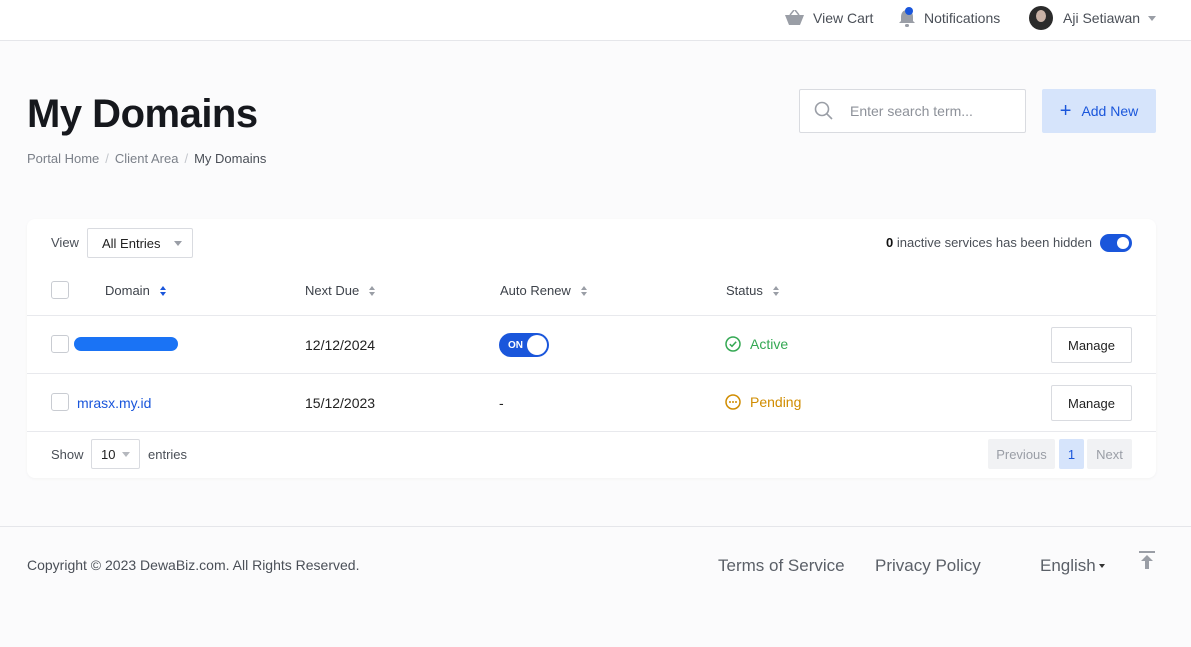  I want to click on search-icon, so click(823, 110).